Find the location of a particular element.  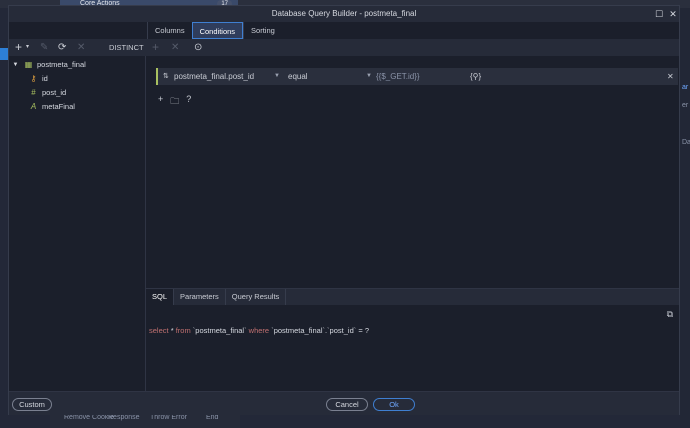

tree-column-name: id is located at coordinates (45, 78).